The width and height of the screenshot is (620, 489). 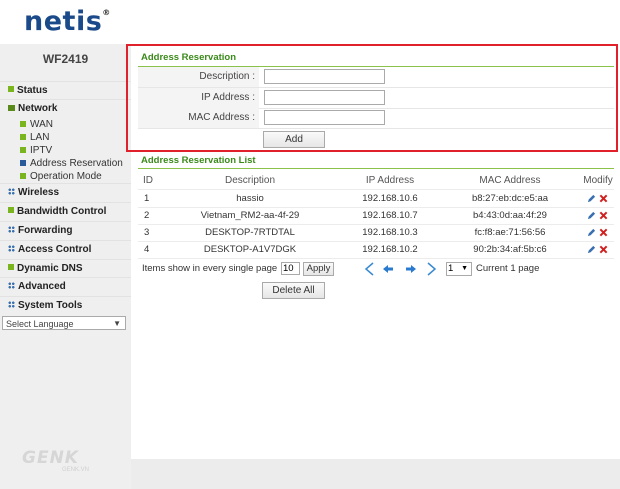 What do you see at coordinates (375, 474) in the screenshot?
I see `bottom-area` at bounding box center [375, 474].